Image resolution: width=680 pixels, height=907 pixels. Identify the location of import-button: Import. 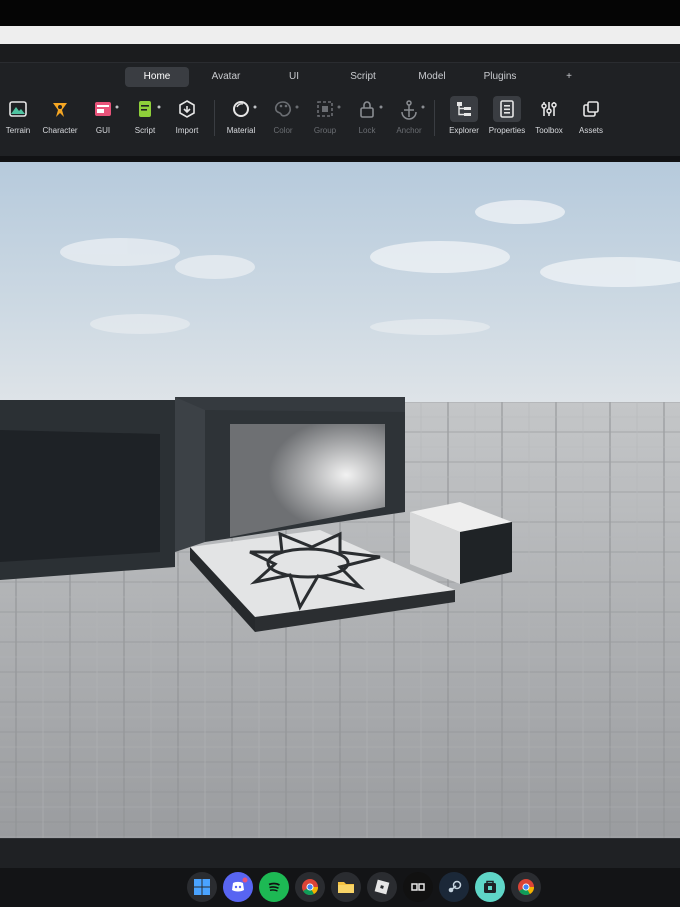
(187, 119).